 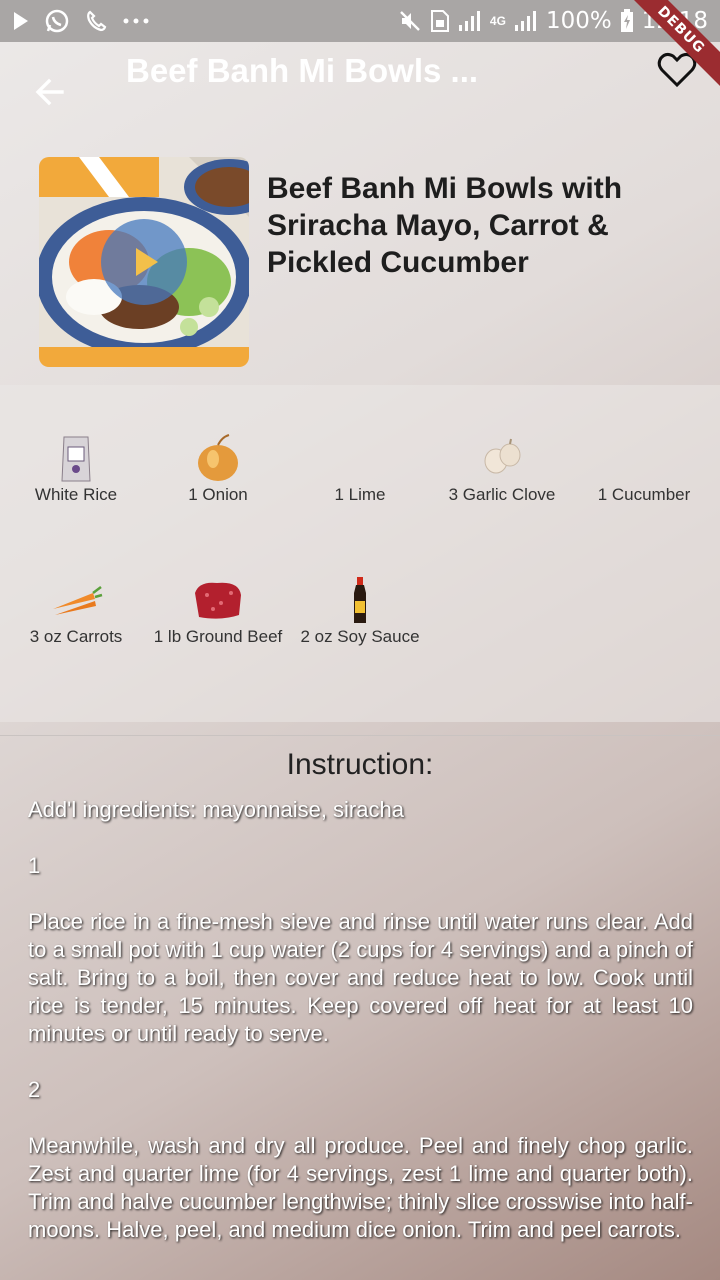 What do you see at coordinates (644, 494) in the screenshot?
I see `ingredient-label: 1 Cucumber` at bounding box center [644, 494].